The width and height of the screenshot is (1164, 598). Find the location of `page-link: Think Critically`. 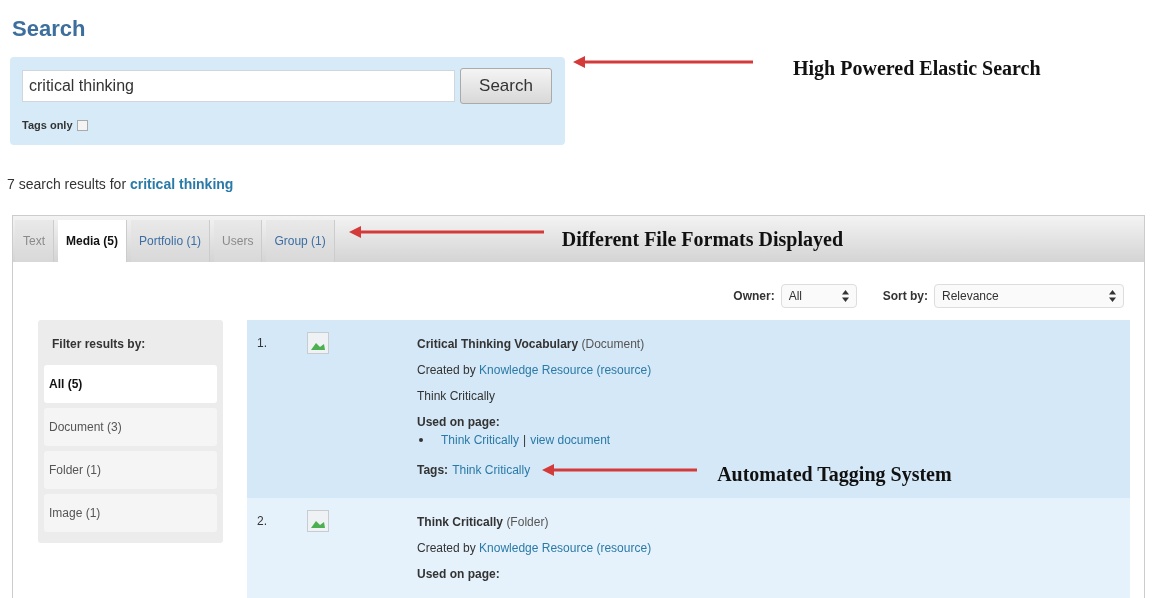

page-link: Think Critically is located at coordinates (480, 440).